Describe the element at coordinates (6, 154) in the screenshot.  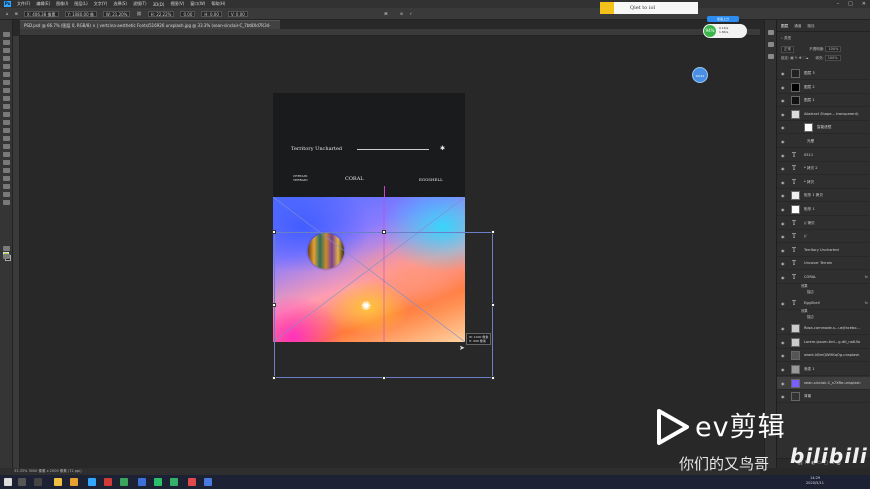
I see `pen-tool-icon` at that location.